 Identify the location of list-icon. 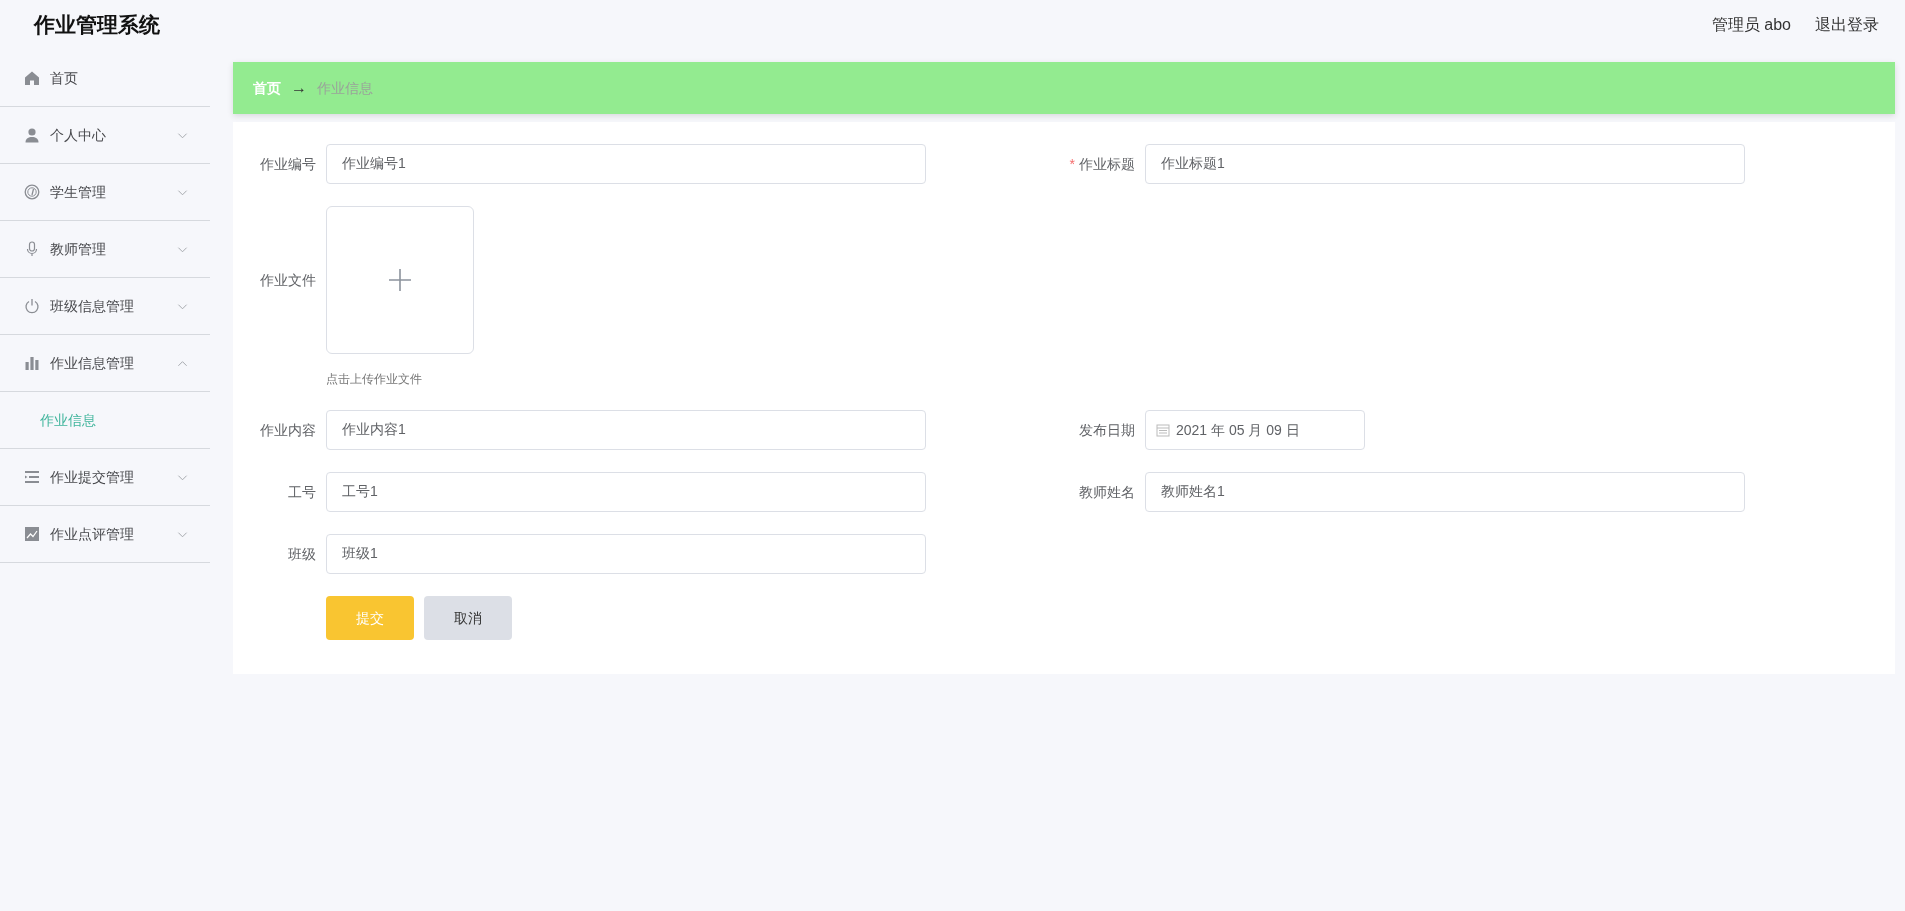
(32, 477).